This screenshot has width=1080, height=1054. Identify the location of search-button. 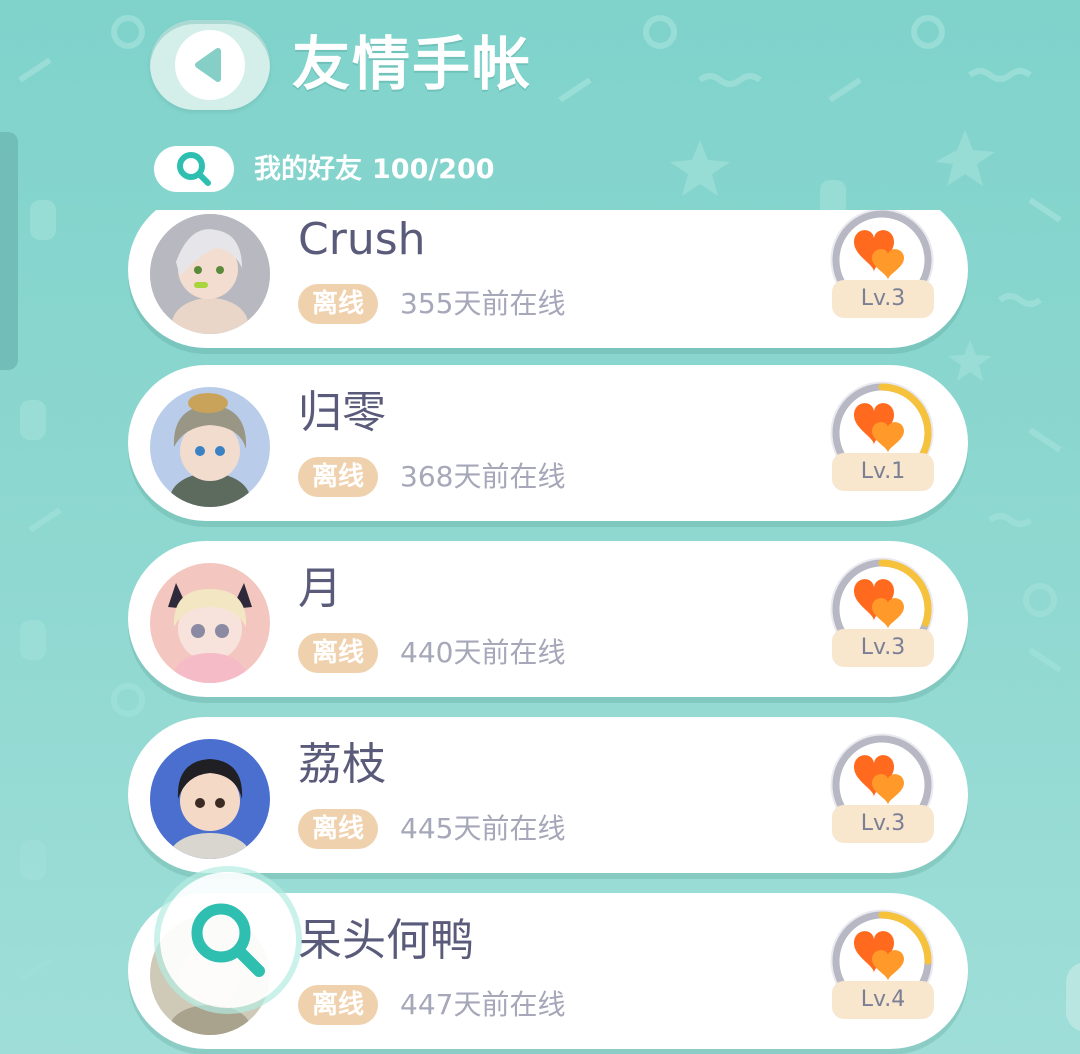
(194, 169).